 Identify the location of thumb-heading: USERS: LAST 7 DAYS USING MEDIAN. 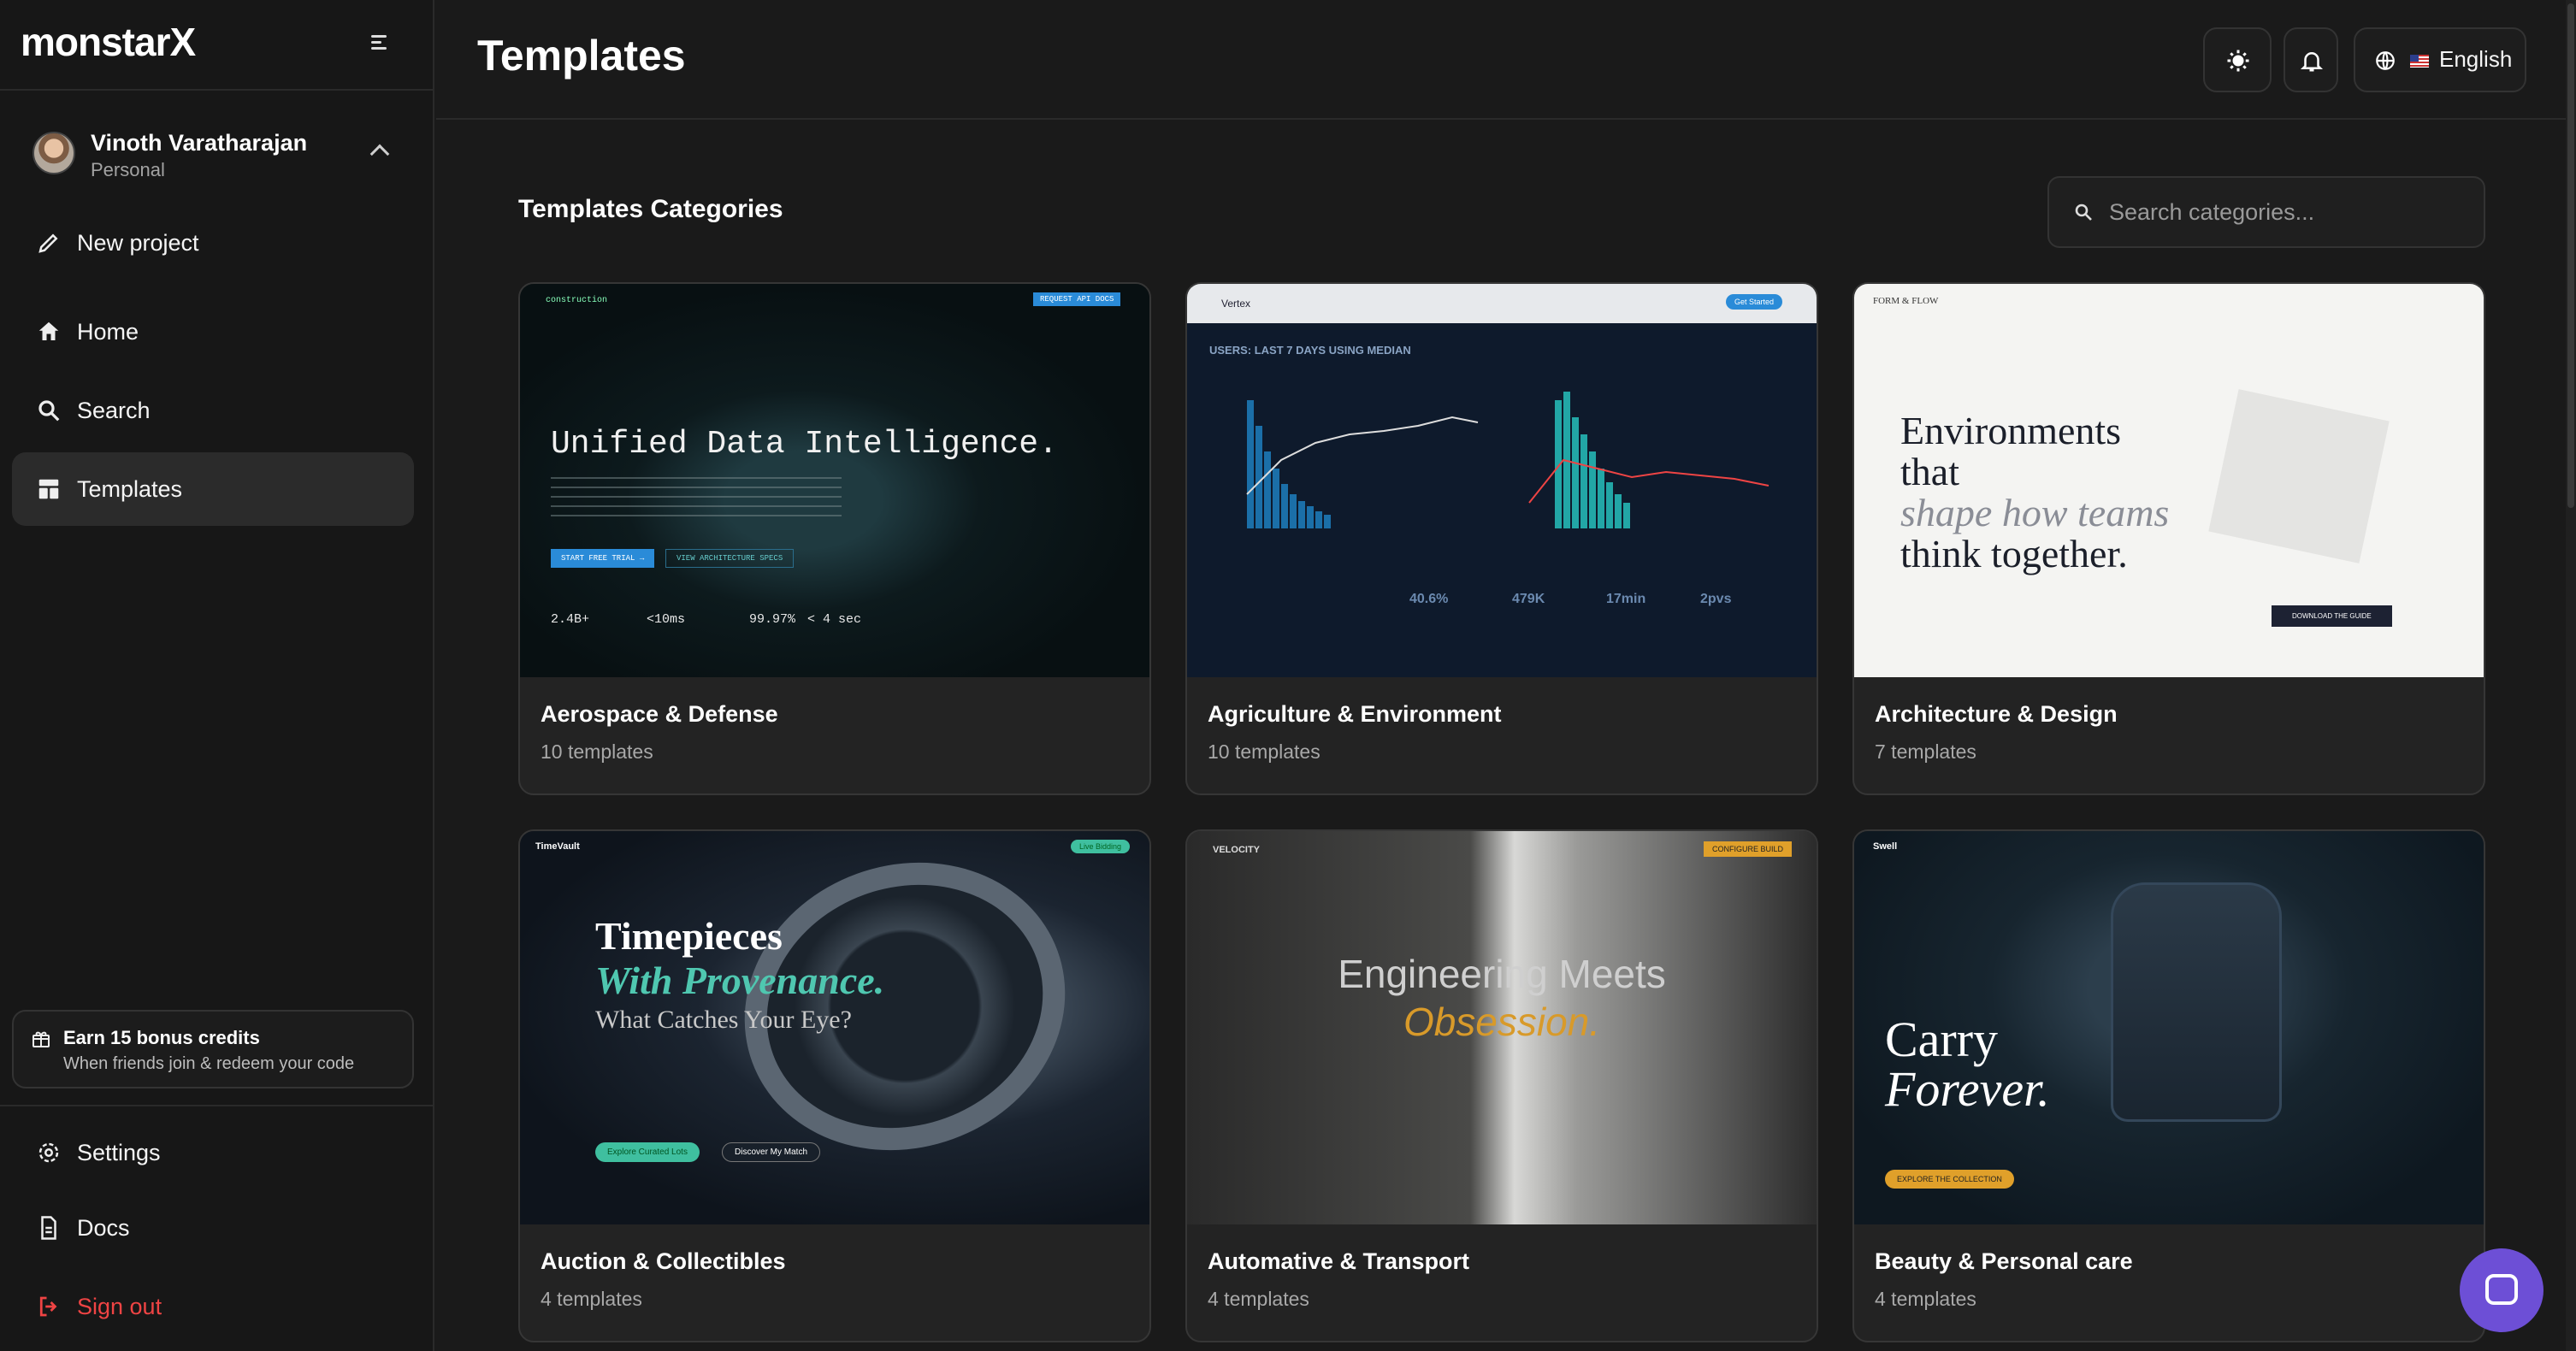
(1310, 350).